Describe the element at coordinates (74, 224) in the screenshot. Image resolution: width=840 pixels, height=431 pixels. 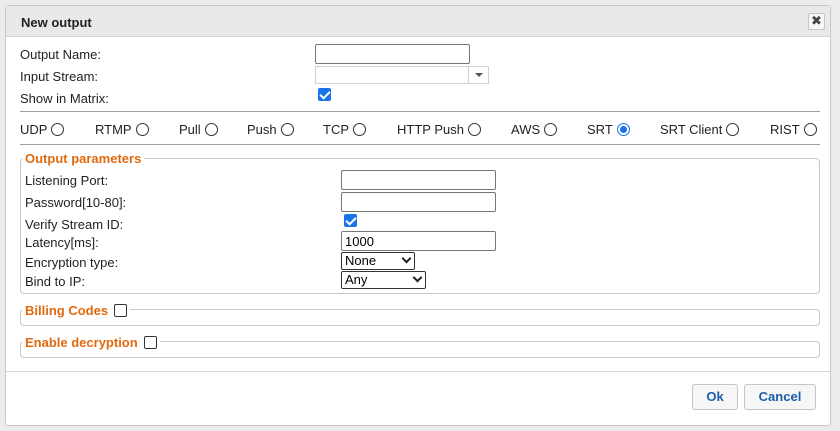
I see `verify-stream-label: Verify Stream ID:` at that location.